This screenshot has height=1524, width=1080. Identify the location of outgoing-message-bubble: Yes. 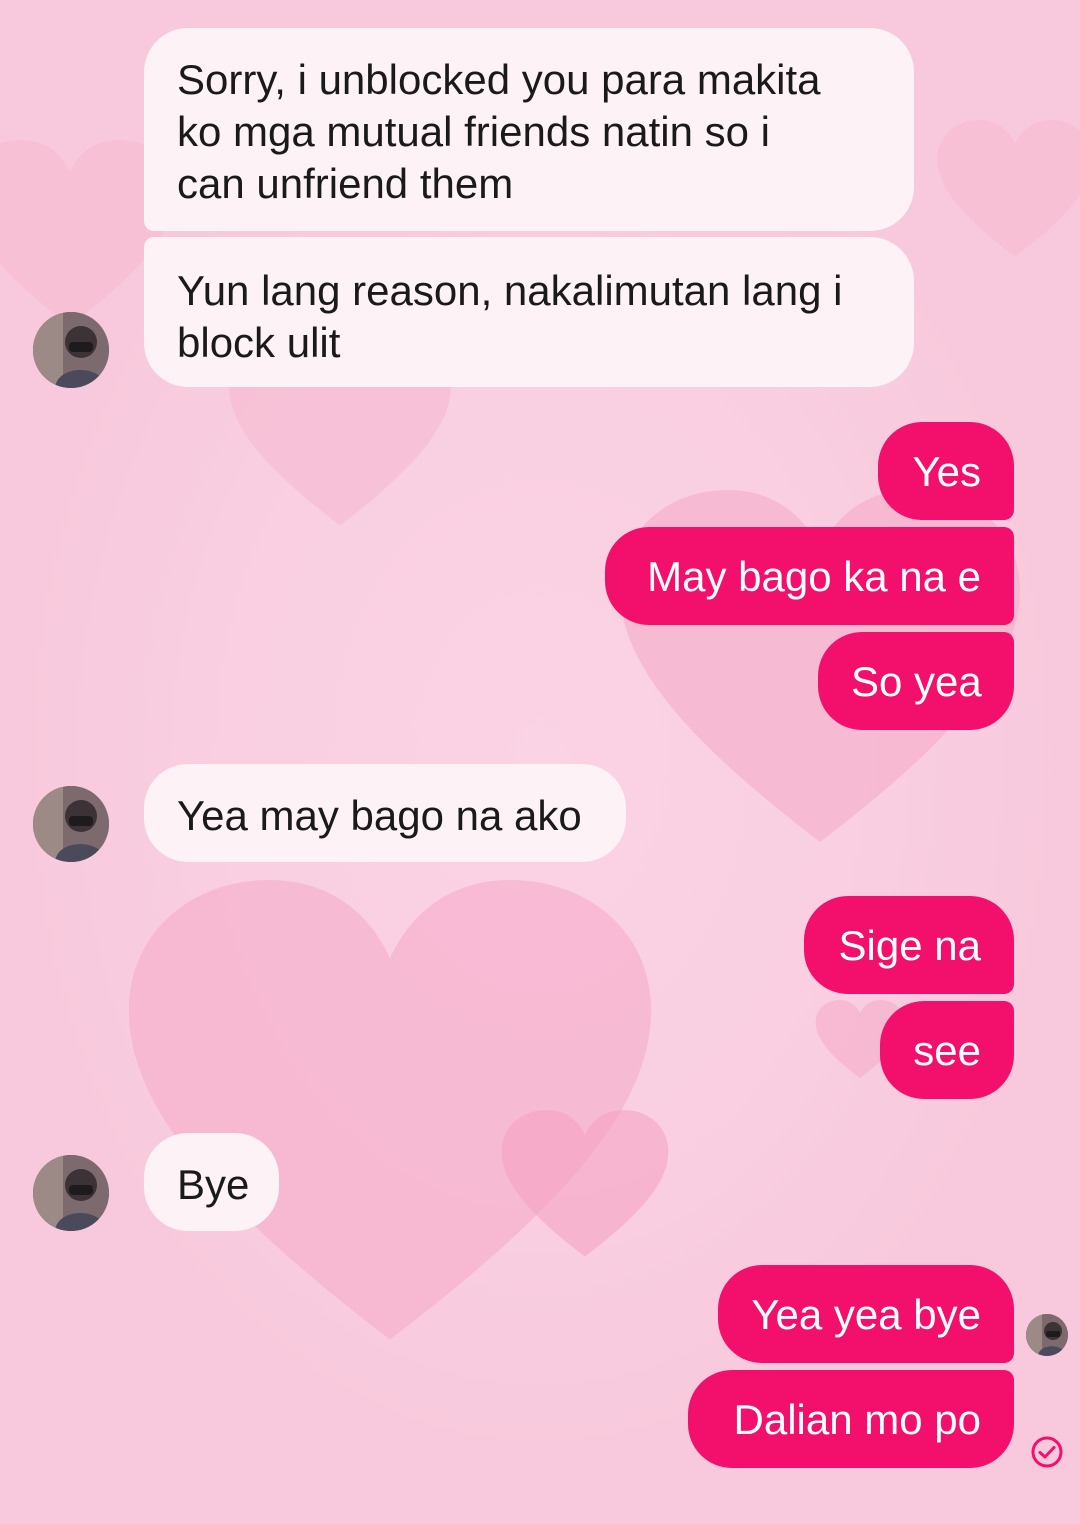
(946, 471).